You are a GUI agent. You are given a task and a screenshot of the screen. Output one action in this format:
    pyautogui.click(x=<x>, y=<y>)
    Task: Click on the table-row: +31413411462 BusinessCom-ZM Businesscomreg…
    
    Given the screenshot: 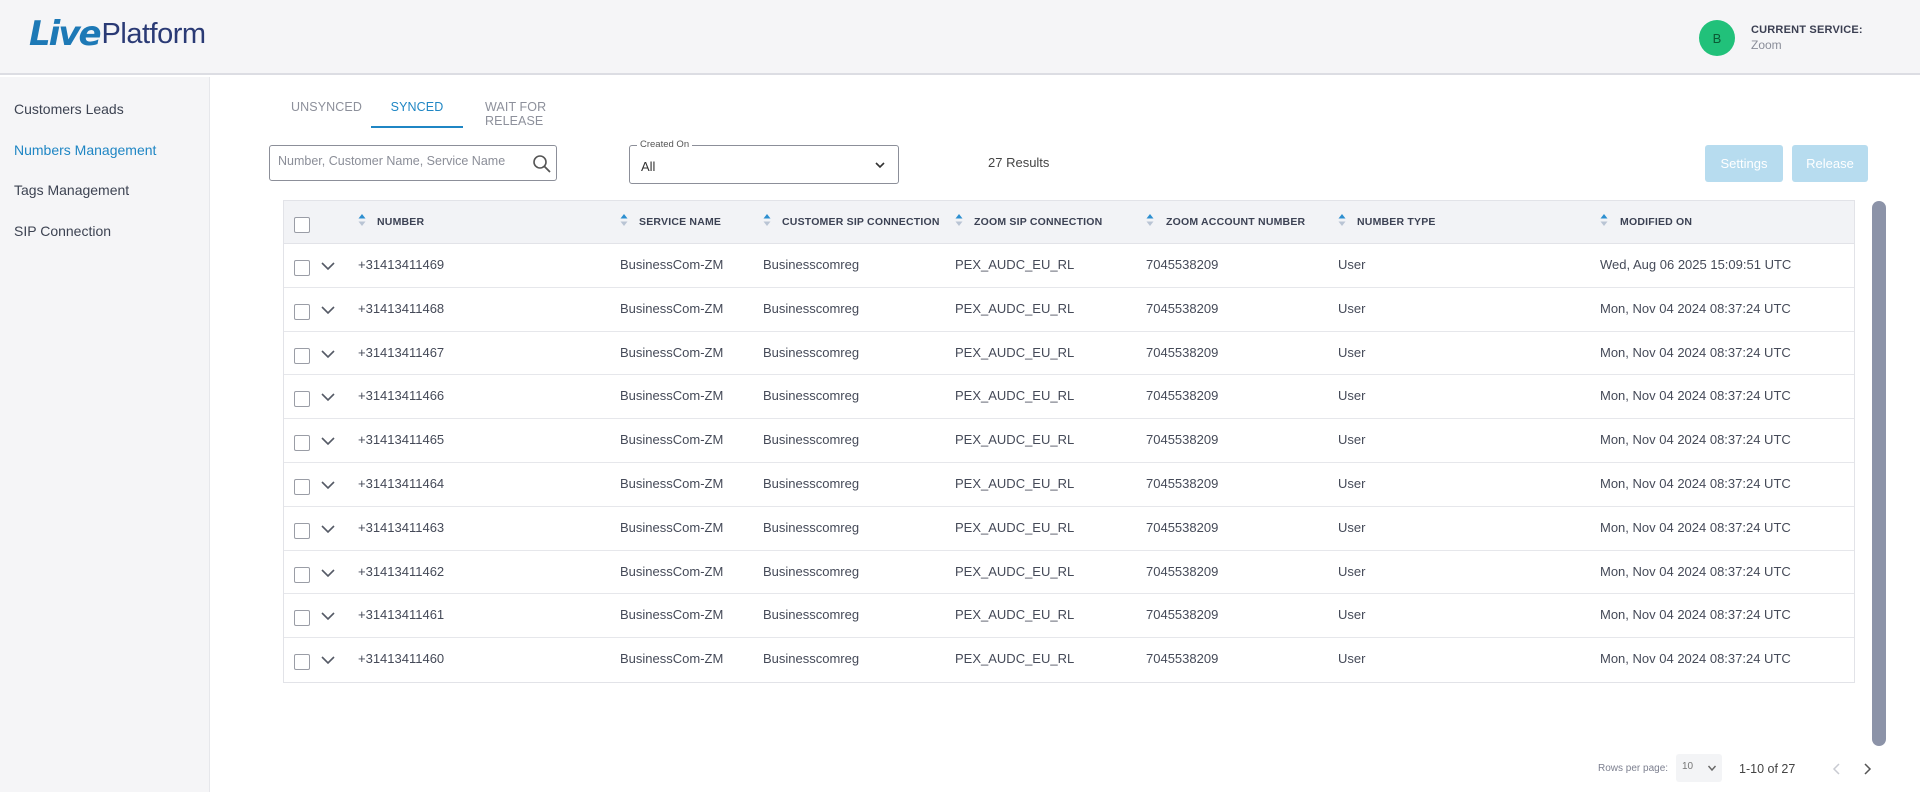 What is the action you would take?
    pyautogui.click(x=1069, y=572)
    